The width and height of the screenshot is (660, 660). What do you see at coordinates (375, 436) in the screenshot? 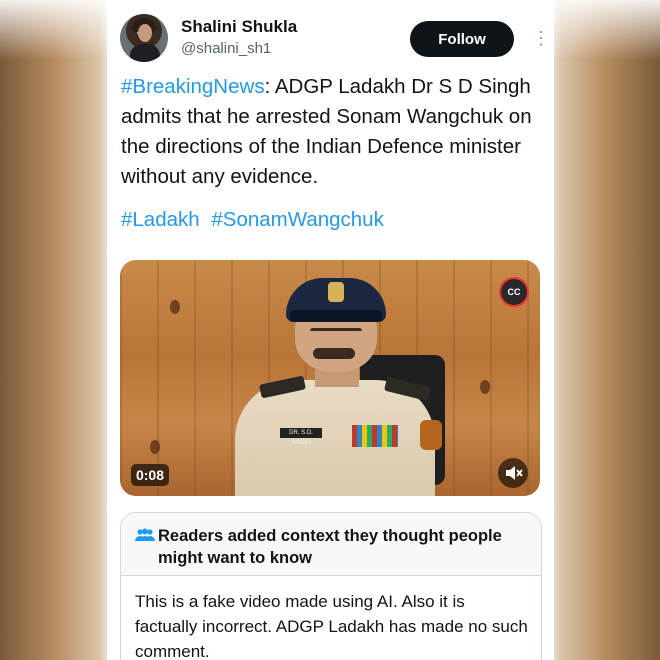
I see `medal-ribbons` at bounding box center [375, 436].